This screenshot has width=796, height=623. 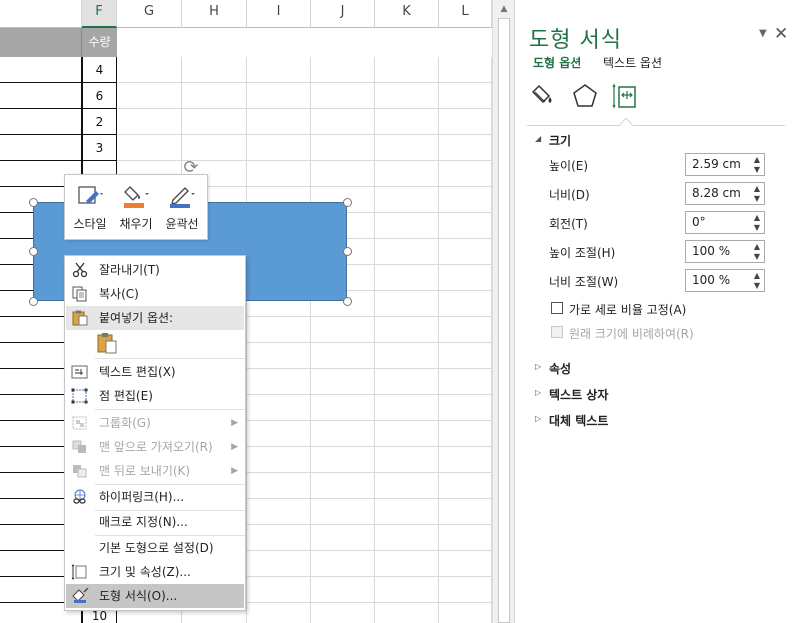 What do you see at coordinates (347, 202) in the screenshot?
I see `resize-handle-tr` at bounding box center [347, 202].